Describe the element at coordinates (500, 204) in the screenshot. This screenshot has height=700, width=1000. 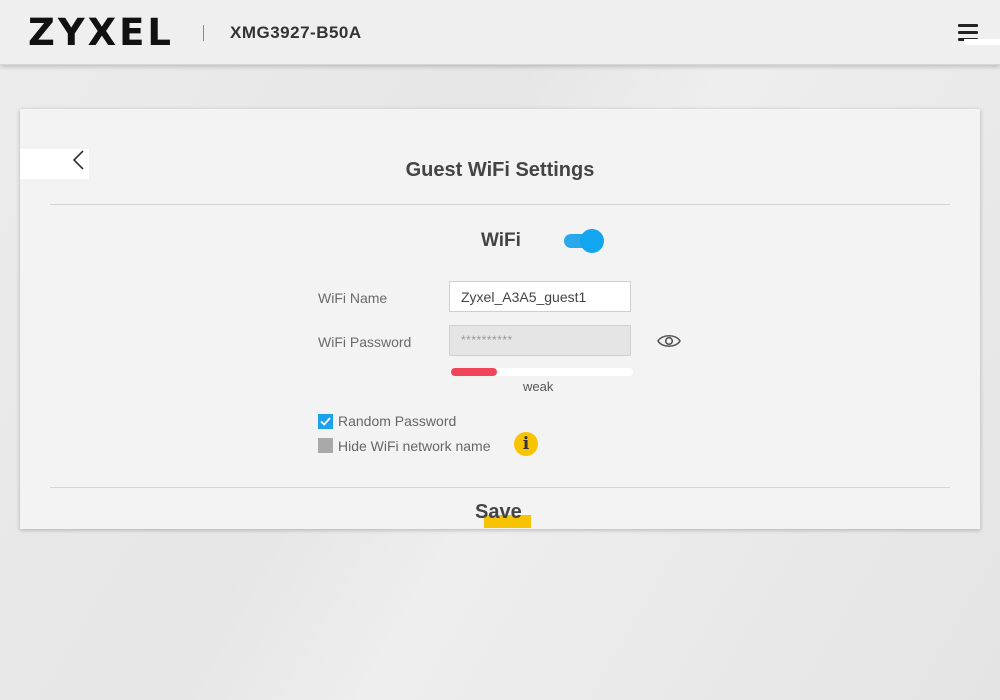
I see `divider-top` at that location.